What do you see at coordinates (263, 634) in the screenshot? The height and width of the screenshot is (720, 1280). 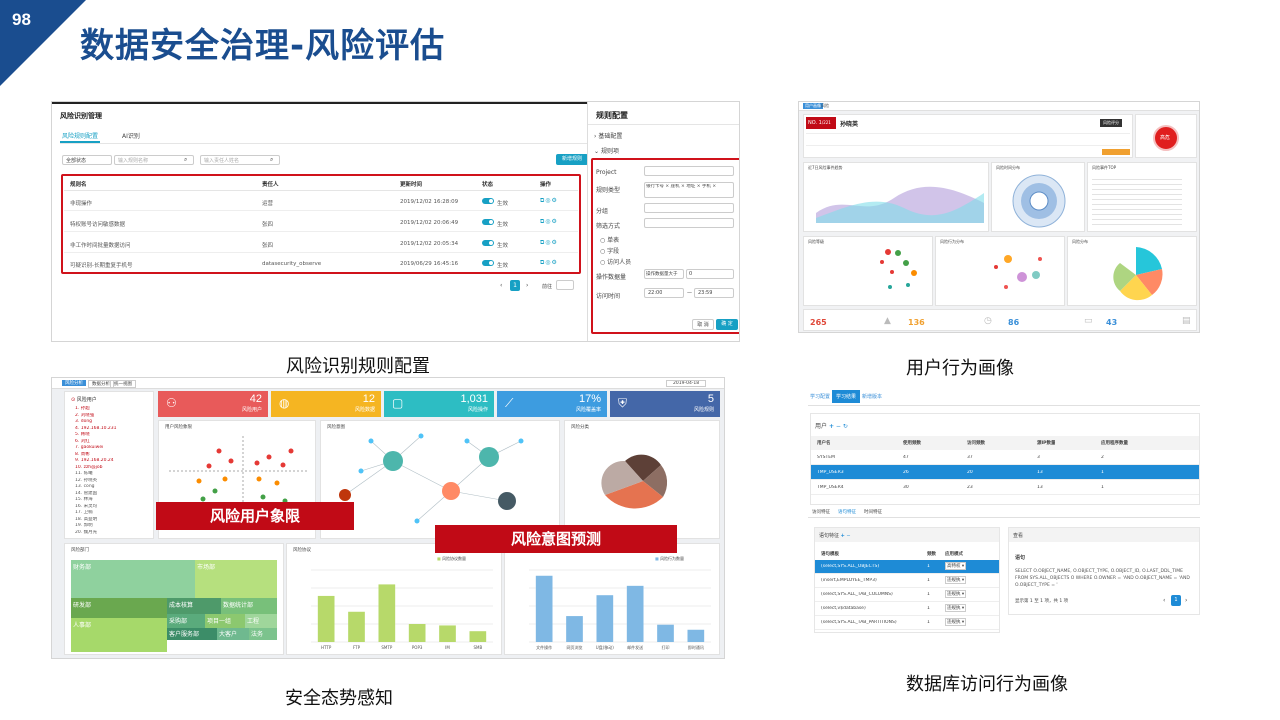 I see `treemap-cell: 法务` at bounding box center [263, 634].